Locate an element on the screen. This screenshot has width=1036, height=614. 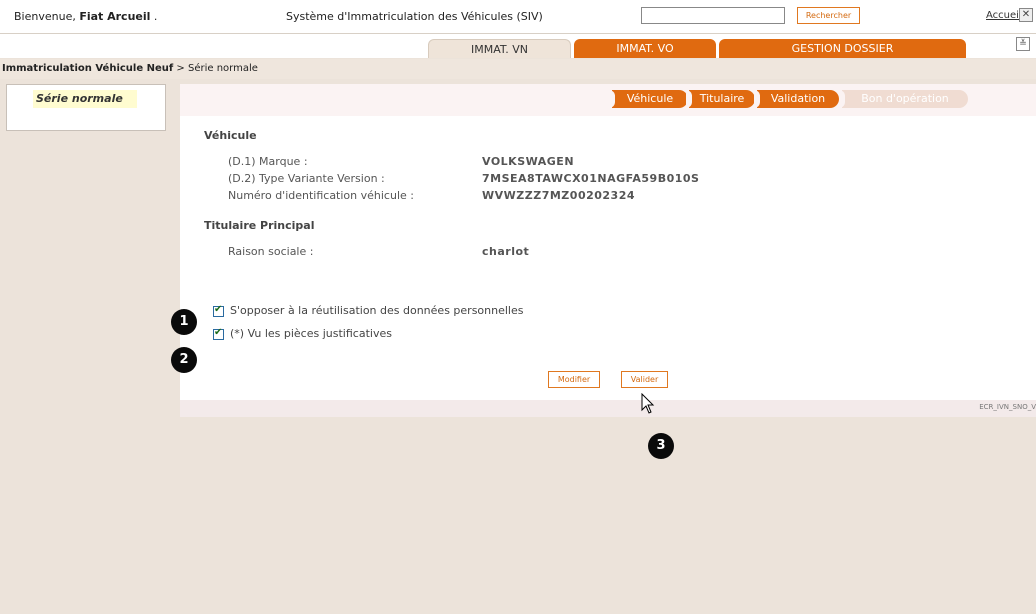
documents-label: (*) Vu les pièces justificatives is located at coordinates (311, 333).